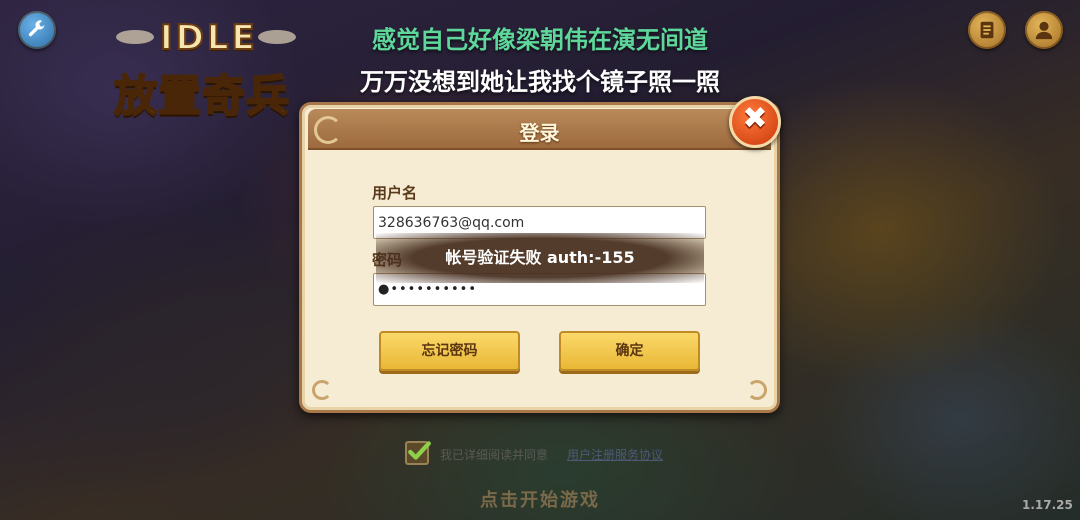  I want to click on agreement-link: 用户注册服务协议, so click(615, 454).